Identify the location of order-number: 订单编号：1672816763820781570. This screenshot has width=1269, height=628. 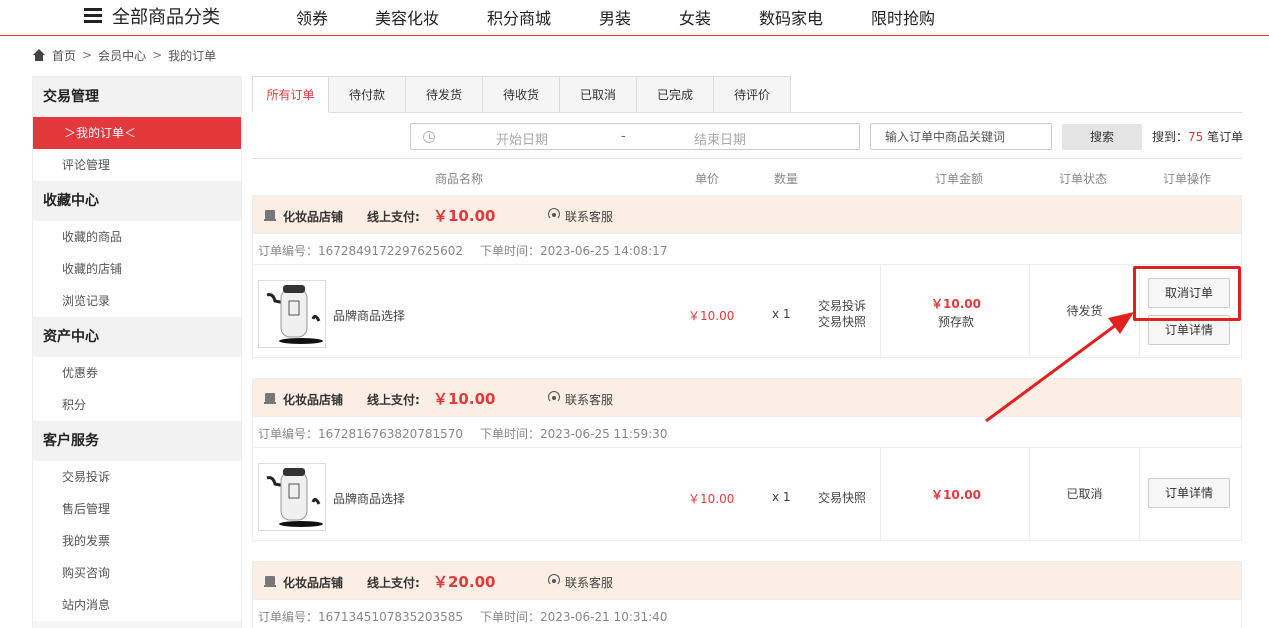
(361, 434).